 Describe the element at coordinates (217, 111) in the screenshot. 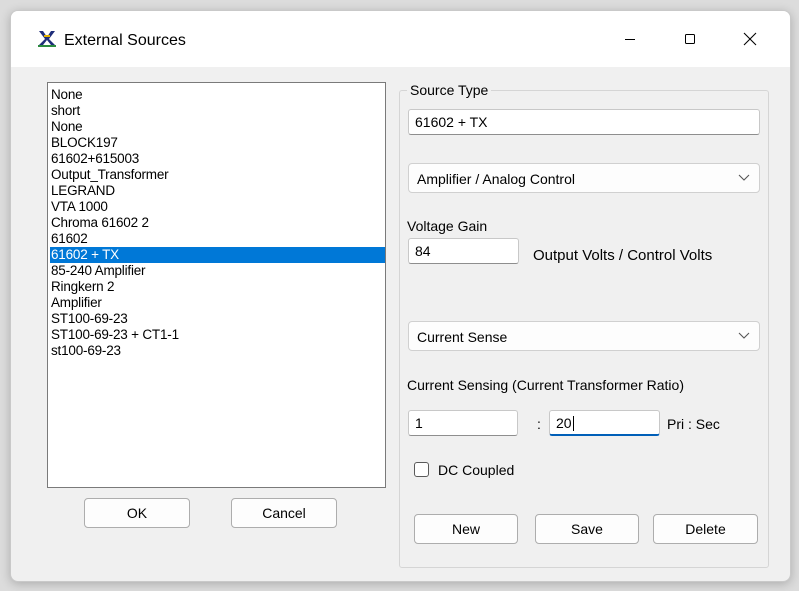

I see `list-item: short` at that location.